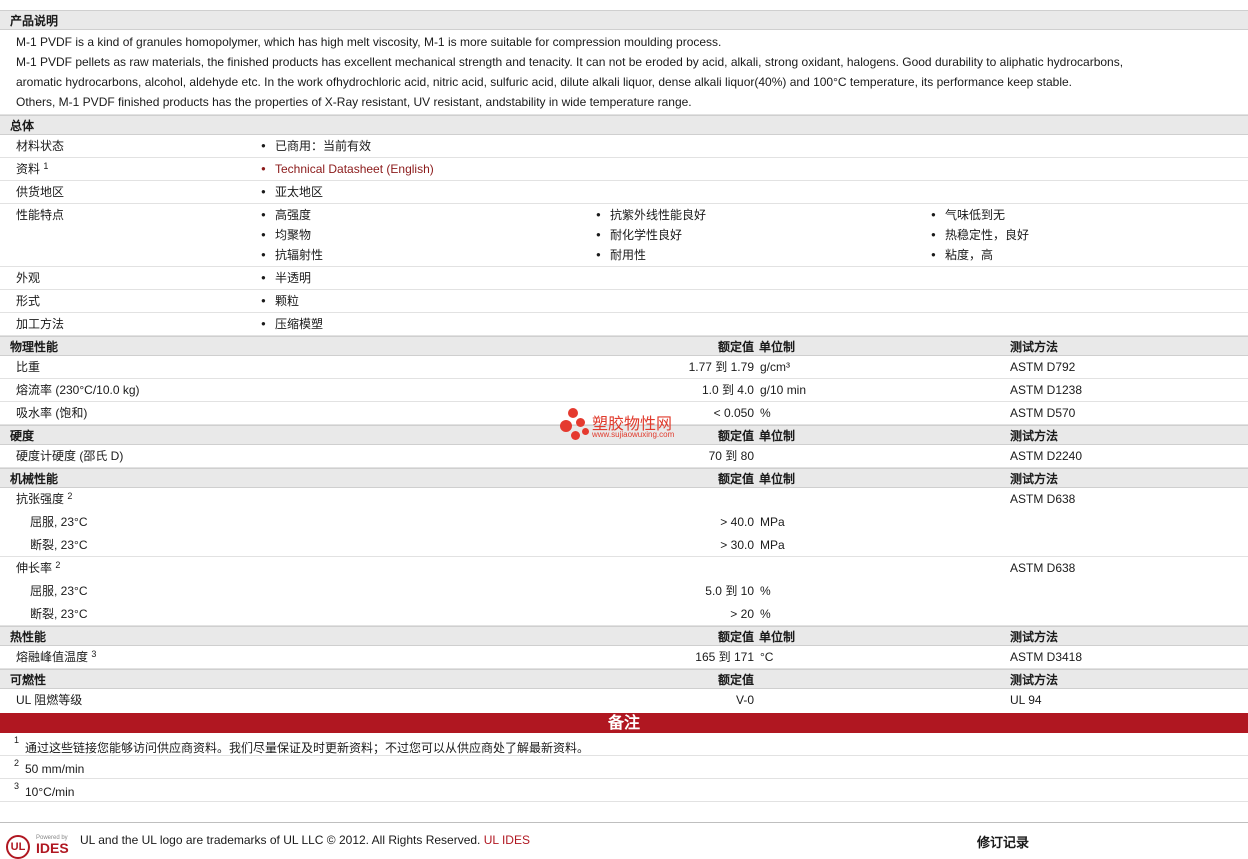 The image size is (1248, 859). What do you see at coordinates (980, 235) in the screenshot?
I see `feature-item: 热稳定性，良好` at bounding box center [980, 235].